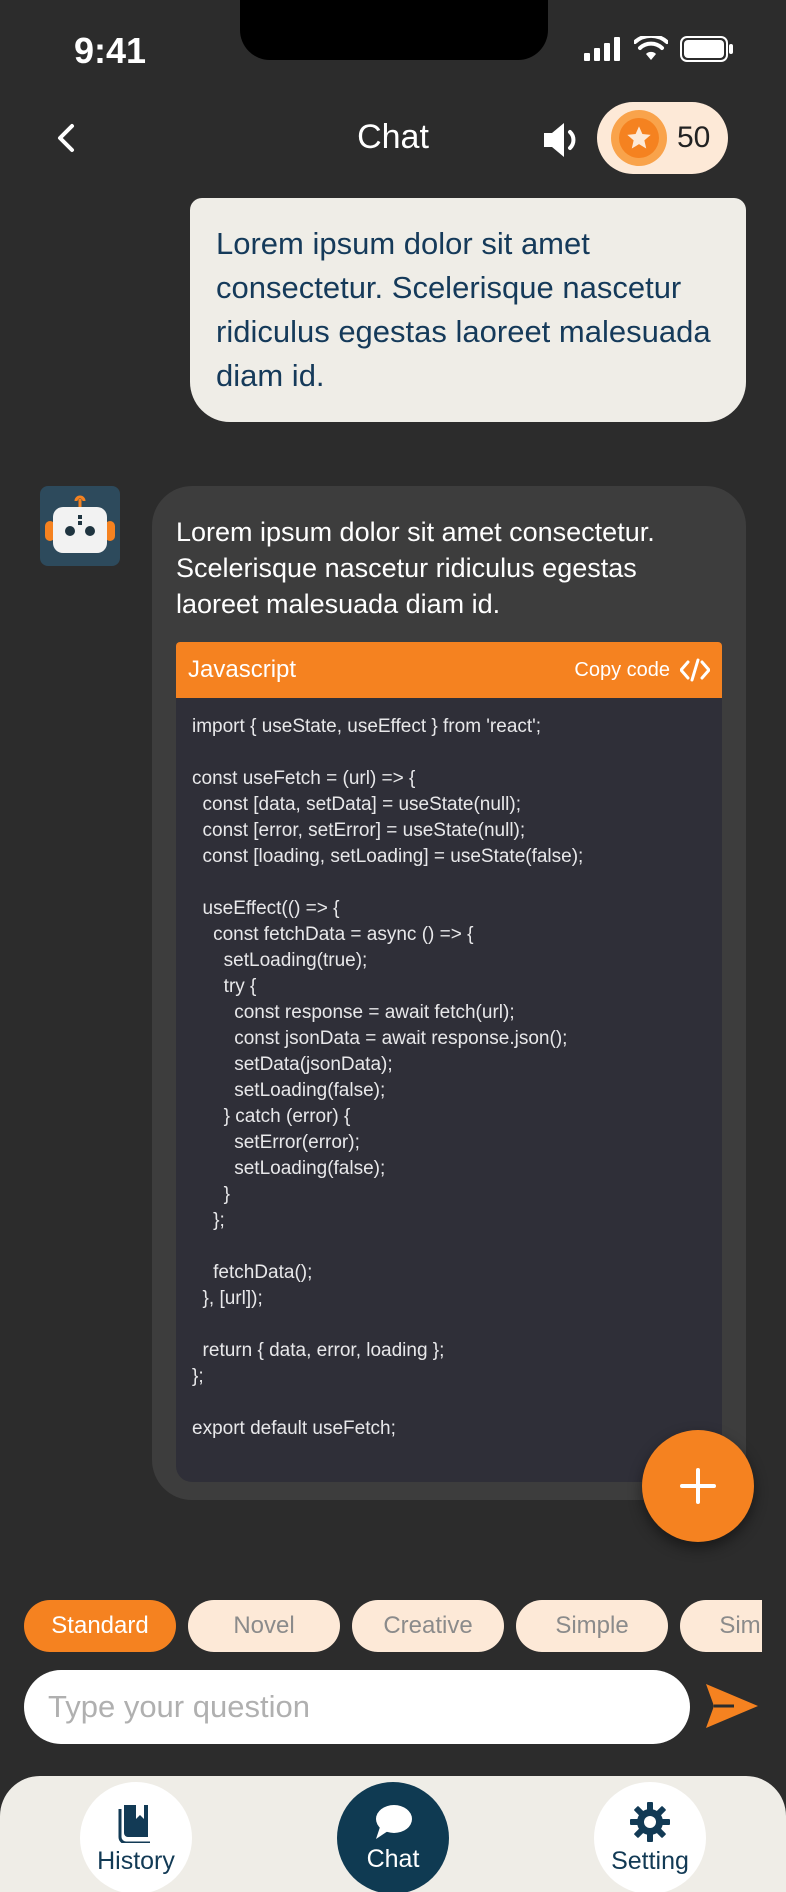  Describe the element at coordinates (264, 1626) in the screenshot. I see `mode-chip-novel: Novel` at that location.